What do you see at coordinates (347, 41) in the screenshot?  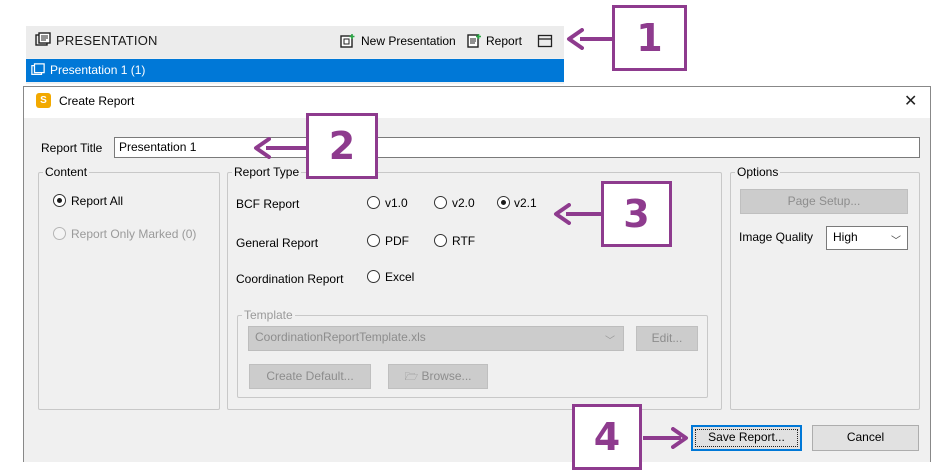 I see `new-presentation-icon` at bounding box center [347, 41].